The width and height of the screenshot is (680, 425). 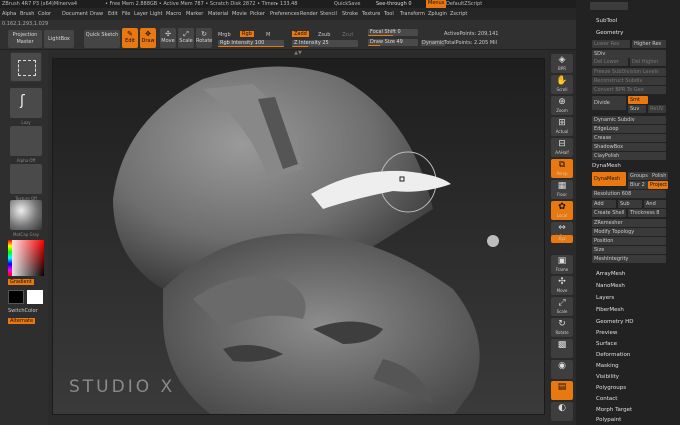 What do you see at coordinates (657, 109) in the screenshot?
I see `reuv-button: ReUV` at bounding box center [657, 109].